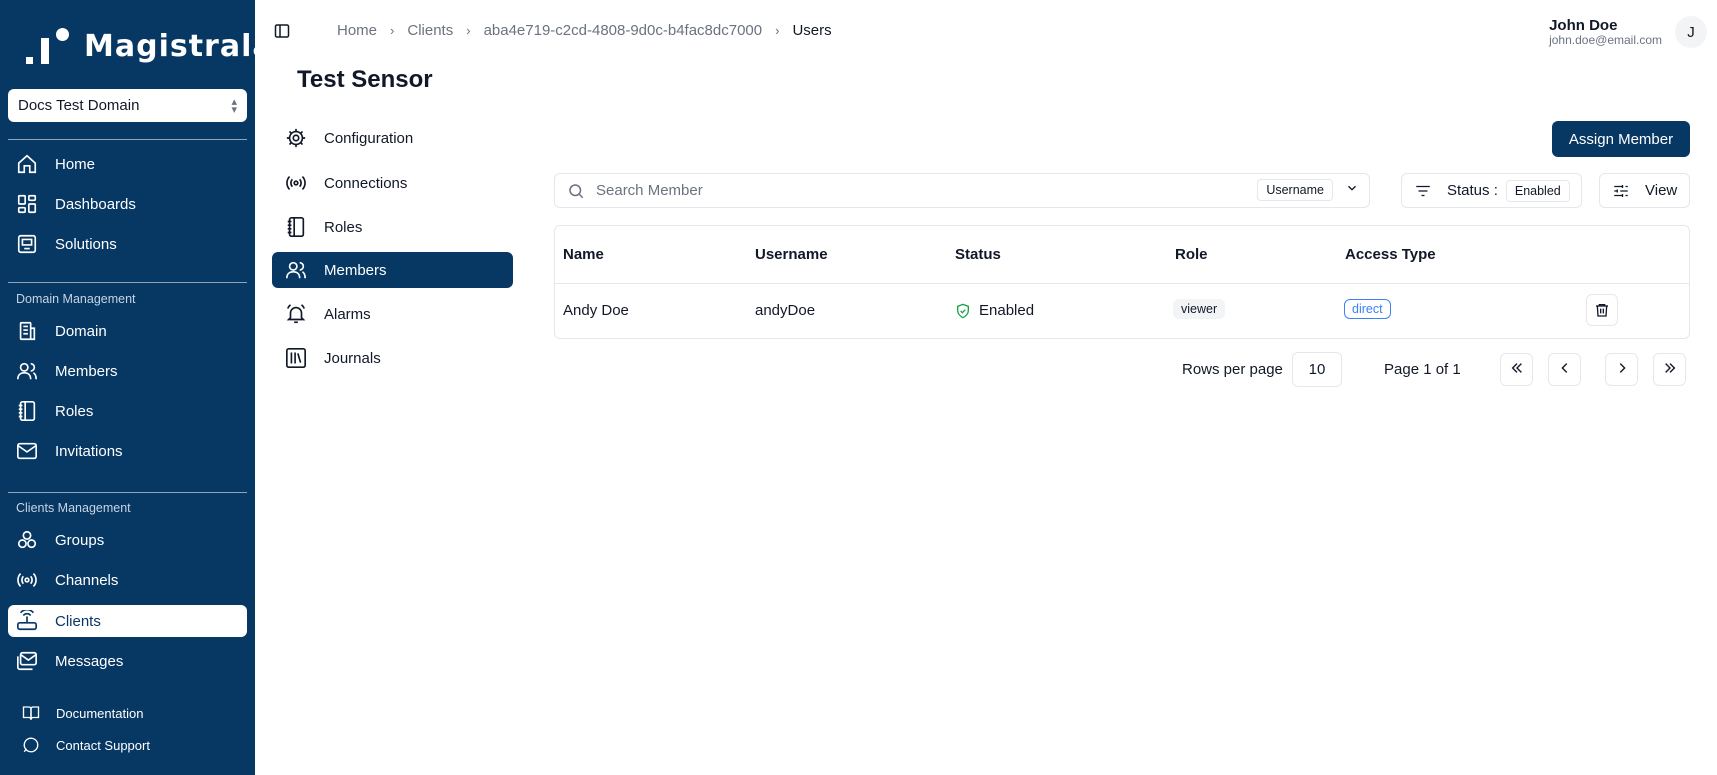  I want to click on view-options-button: View, so click(1644, 190).